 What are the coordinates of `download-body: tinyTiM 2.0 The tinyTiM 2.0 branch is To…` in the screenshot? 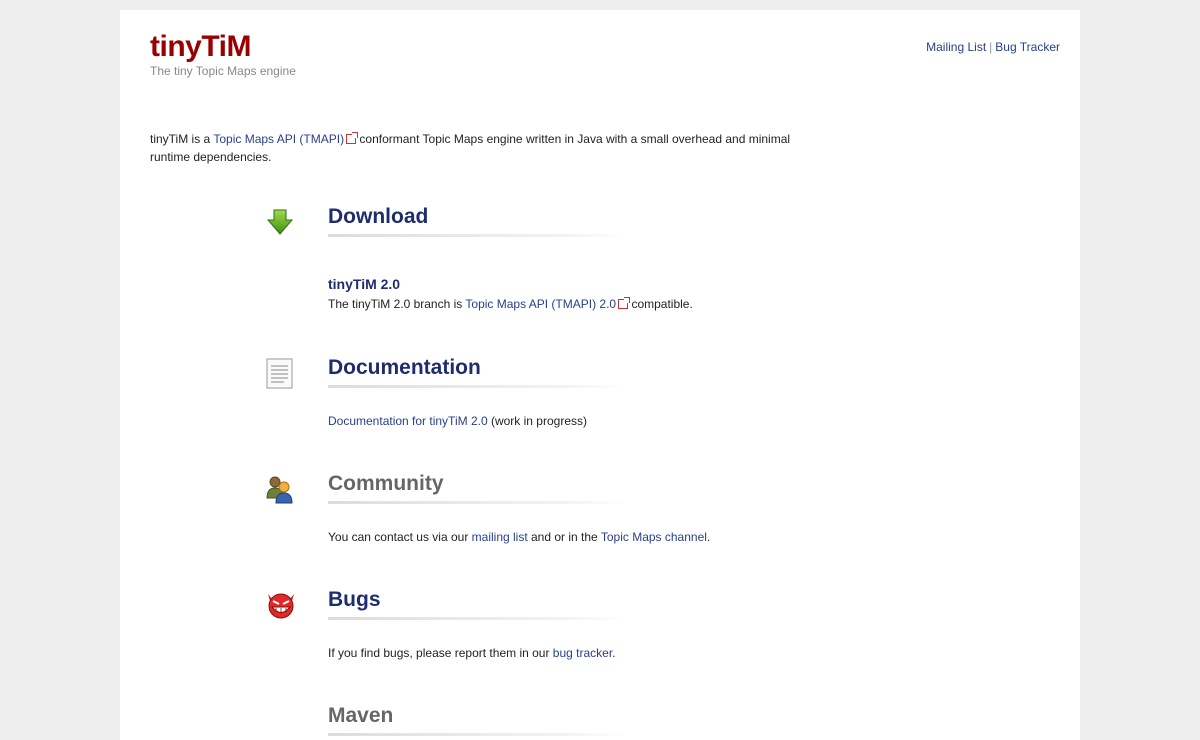 It's located at (628, 294).